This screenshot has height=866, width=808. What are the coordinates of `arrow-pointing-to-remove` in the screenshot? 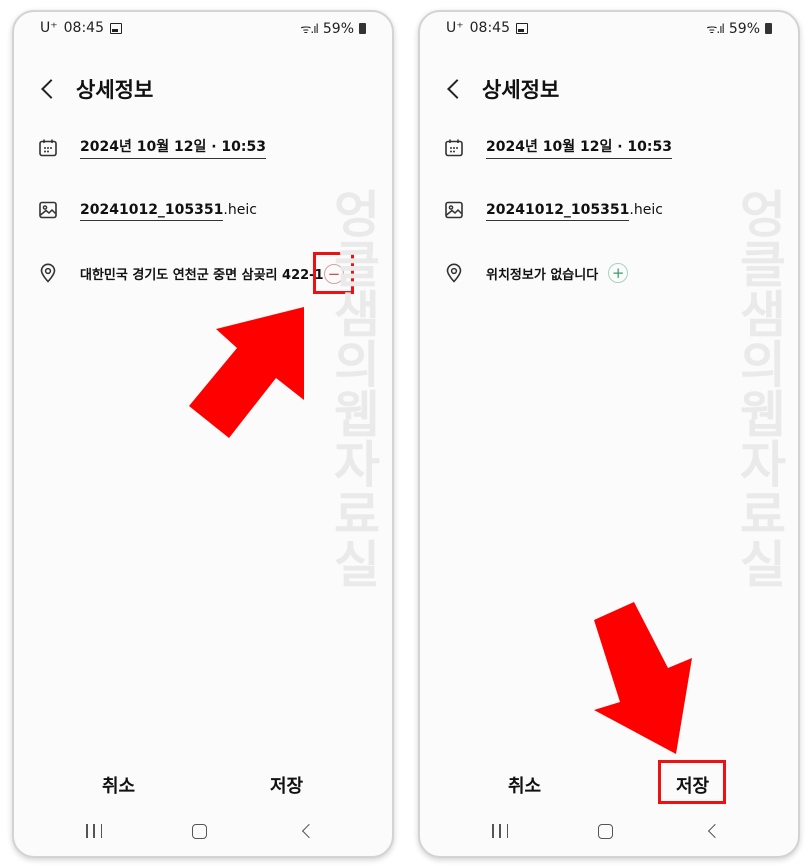 It's located at (246, 372).